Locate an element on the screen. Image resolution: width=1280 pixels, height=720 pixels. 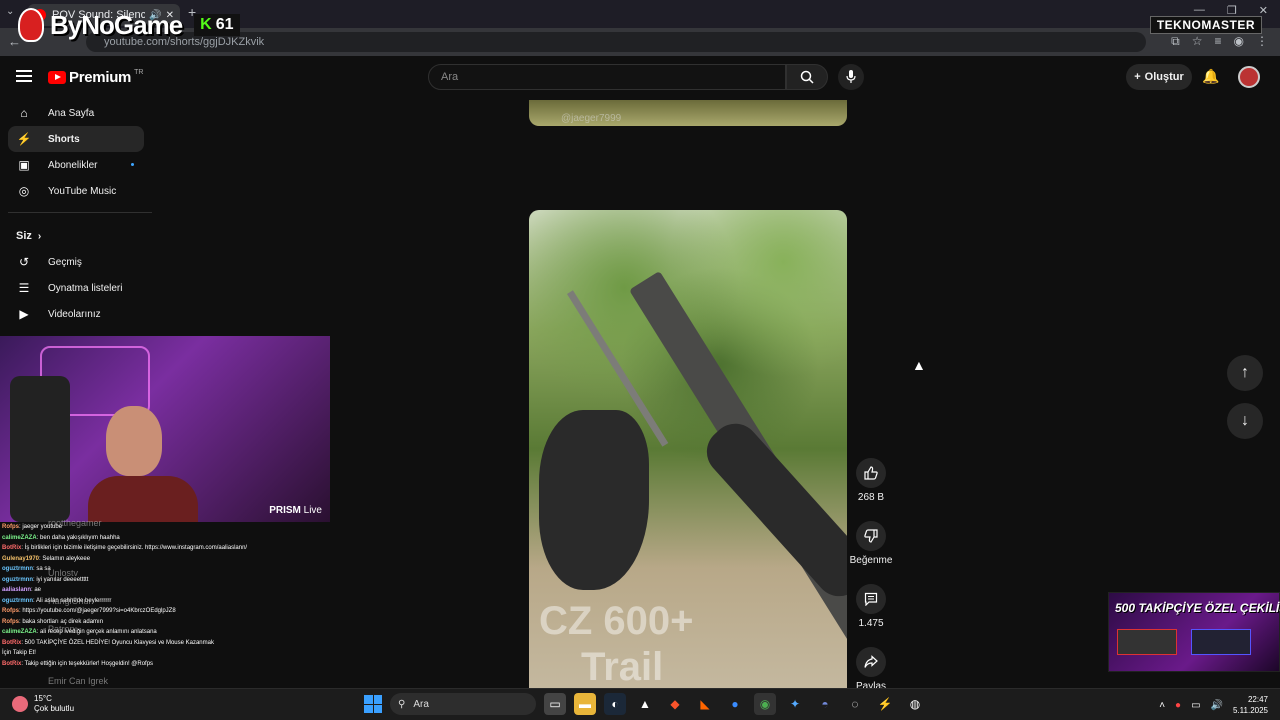
thumbs-down-icon is located at coordinates (871, 536).